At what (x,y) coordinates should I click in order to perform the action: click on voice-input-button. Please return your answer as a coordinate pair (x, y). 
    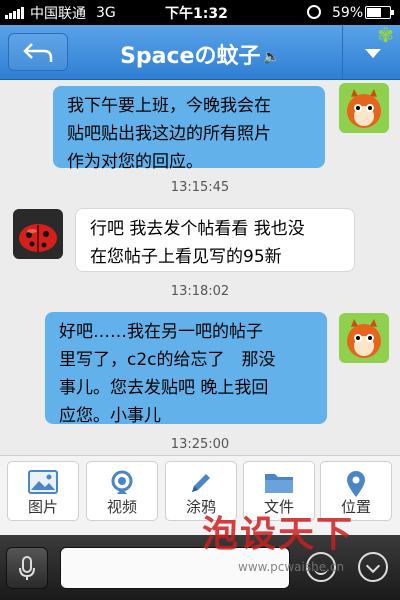
    Looking at the image, I should click on (27, 568).